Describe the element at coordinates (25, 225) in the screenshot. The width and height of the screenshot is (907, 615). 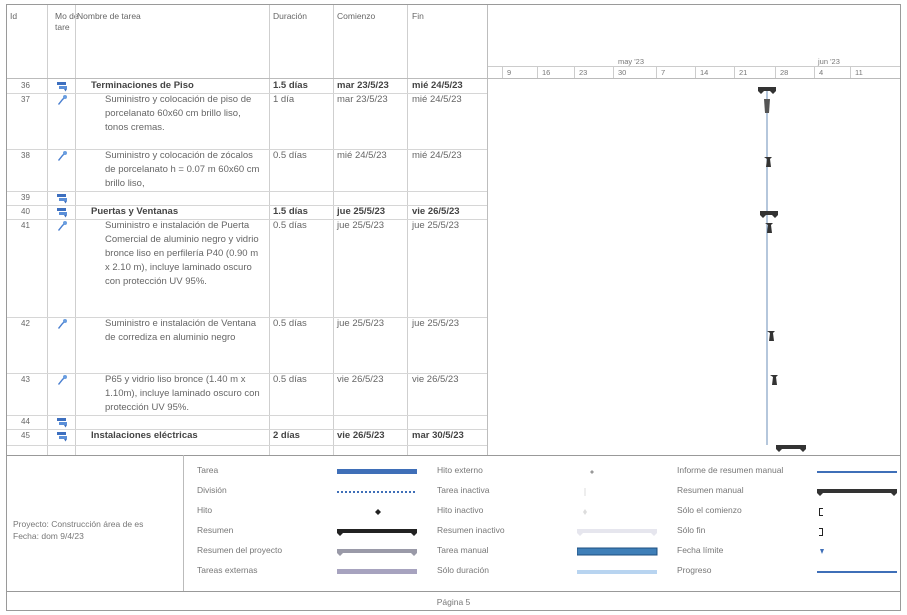
I see `task-id: 41` at that location.